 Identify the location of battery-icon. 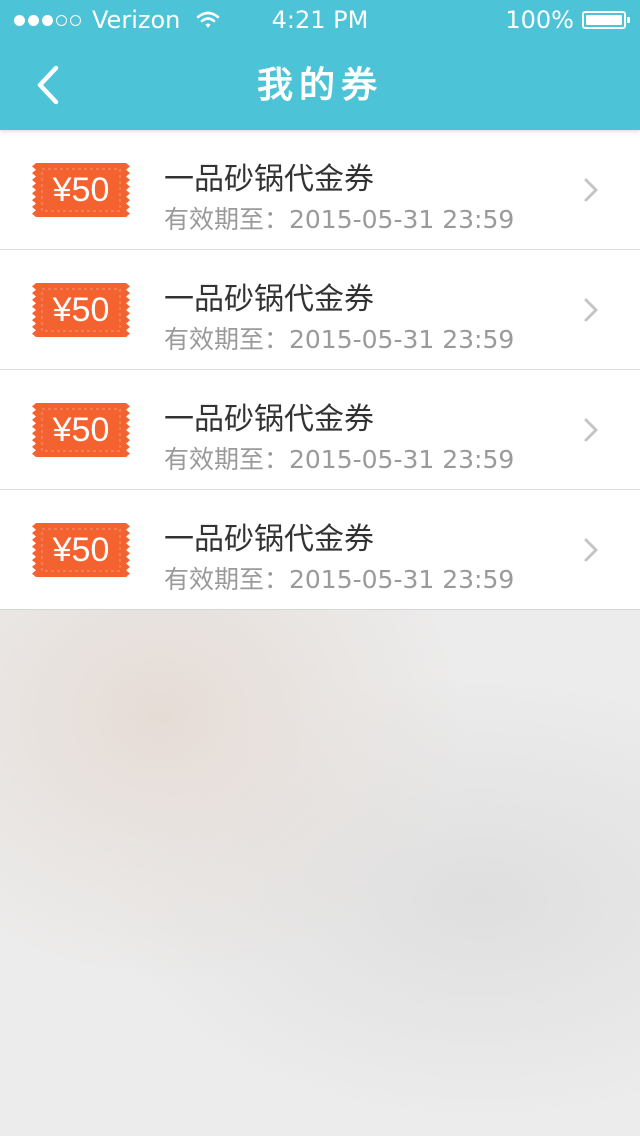
(606, 20).